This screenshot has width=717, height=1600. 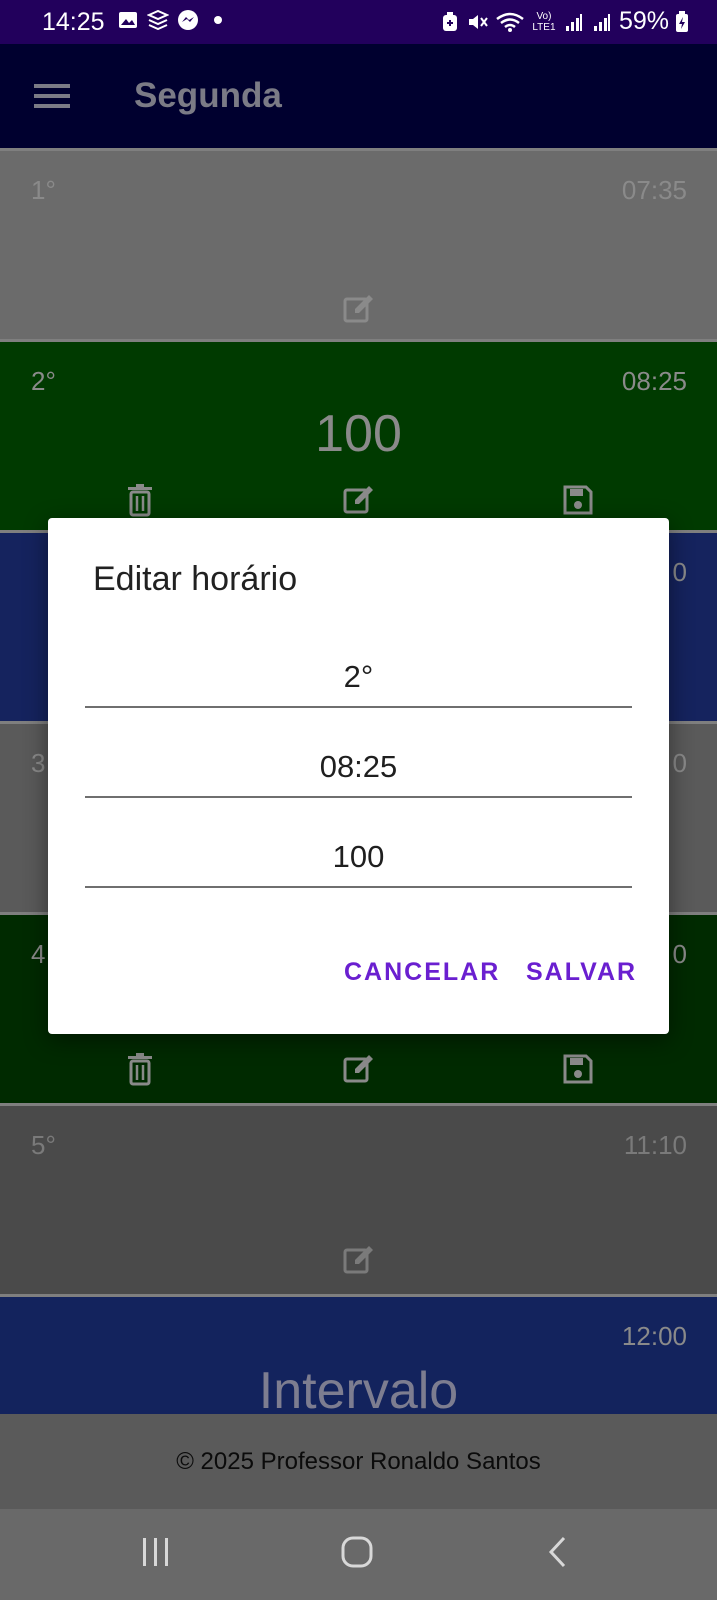 What do you see at coordinates (510, 22) in the screenshot?
I see `wifi-icon` at bounding box center [510, 22].